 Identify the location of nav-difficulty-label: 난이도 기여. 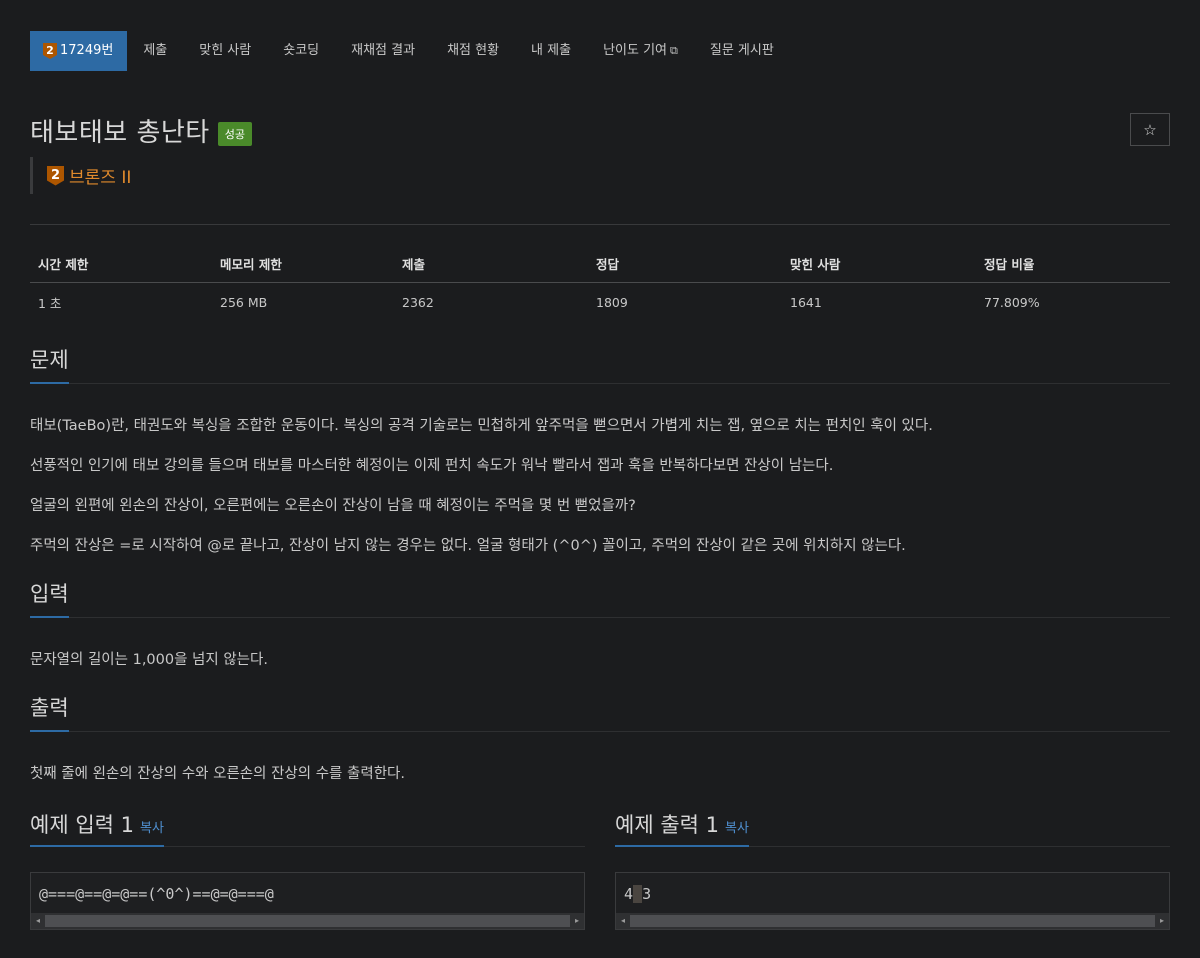
(635, 50).